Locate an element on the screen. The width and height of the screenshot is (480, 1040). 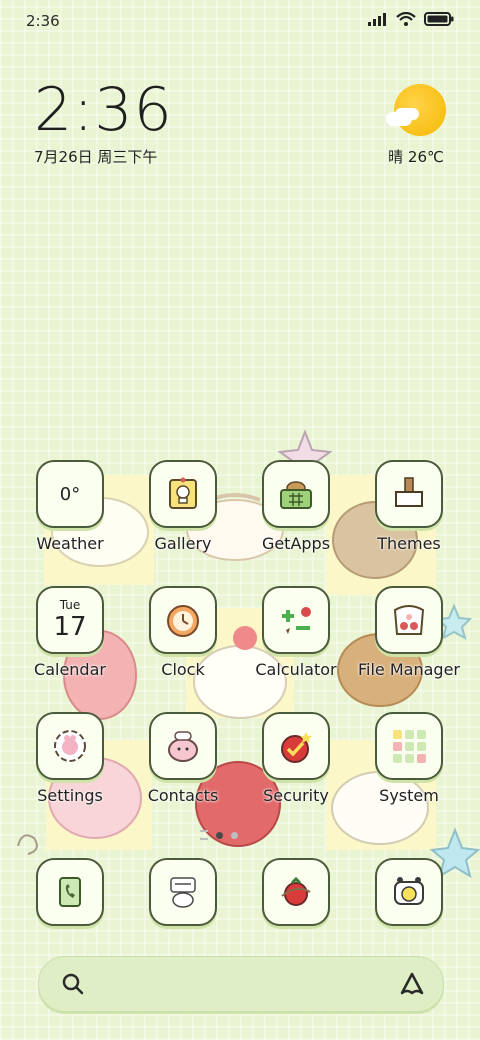
shopping-bag-icon is located at coordinates (409, 620).